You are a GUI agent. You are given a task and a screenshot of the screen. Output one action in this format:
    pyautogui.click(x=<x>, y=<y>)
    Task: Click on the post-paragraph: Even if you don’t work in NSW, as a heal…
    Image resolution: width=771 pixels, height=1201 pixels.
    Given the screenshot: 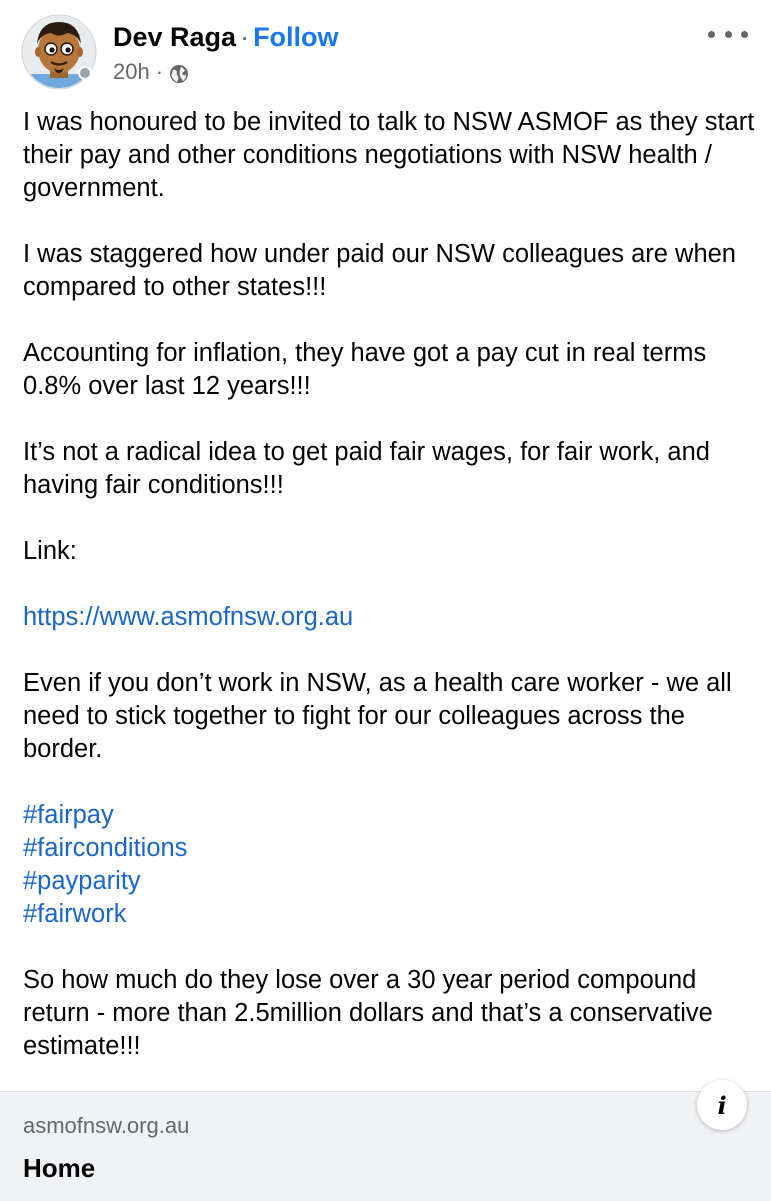 What is the action you would take?
    pyautogui.click(x=377, y=716)
    